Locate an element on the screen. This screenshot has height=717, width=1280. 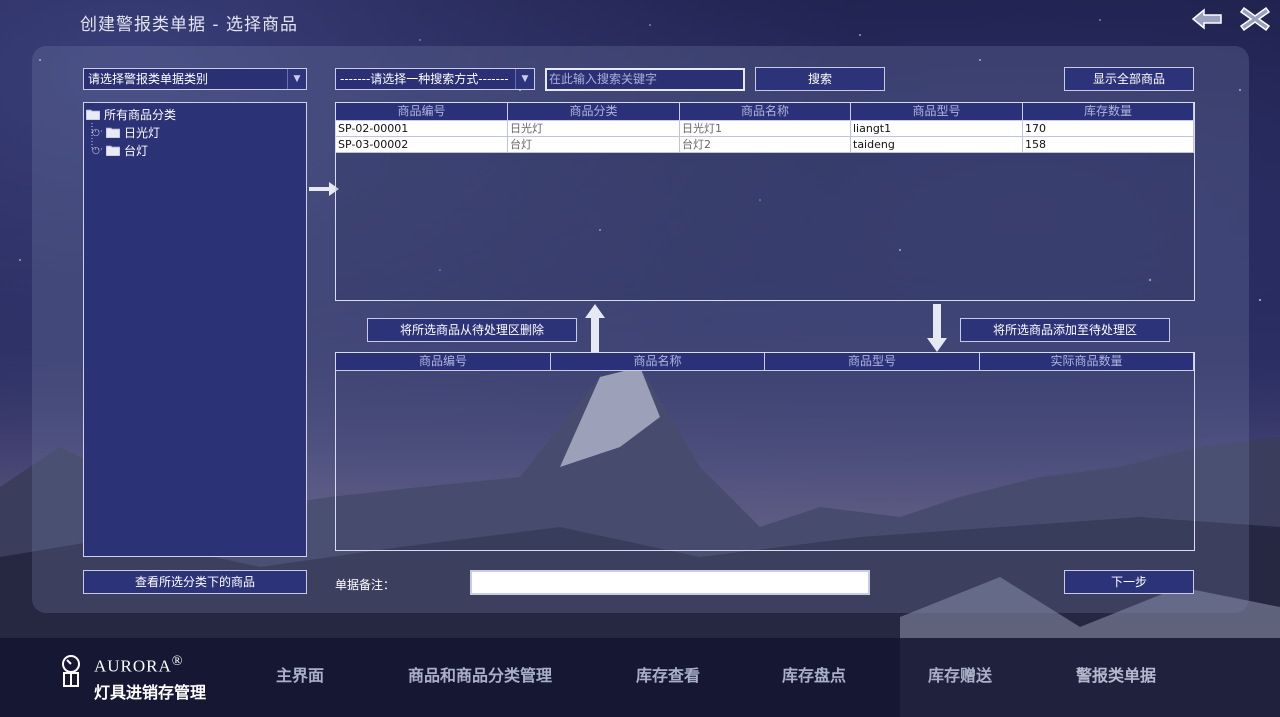
cell-name: 台灯2 is located at coordinates (765, 145).